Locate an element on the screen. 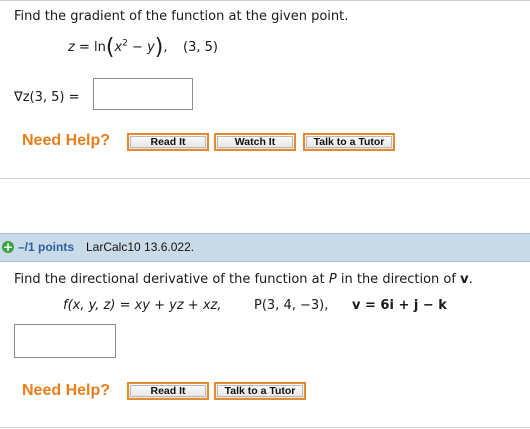 This screenshot has width=530, height=429. bottom-divider is located at coordinates (265, 427).